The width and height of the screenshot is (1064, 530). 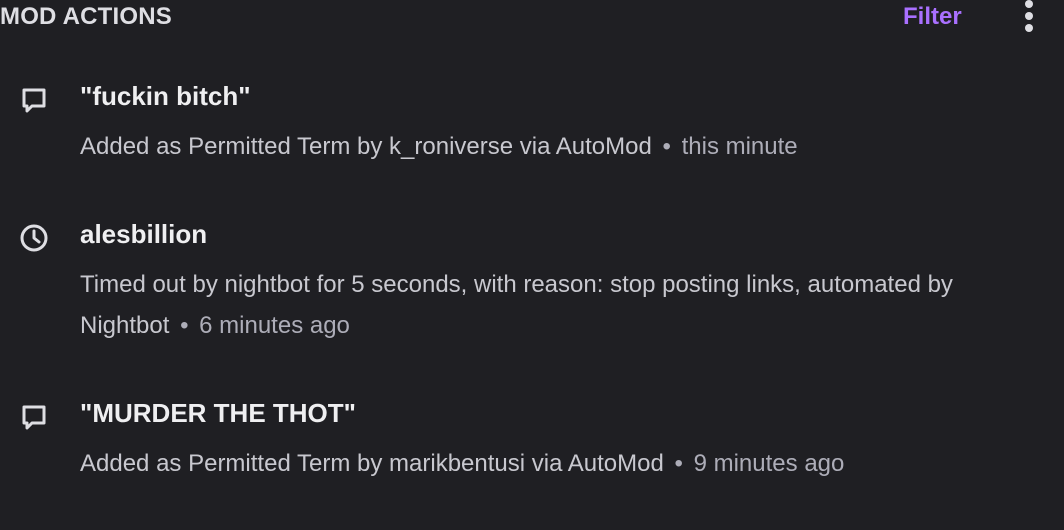 What do you see at coordinates (86, 16) in the screenshot?
I see `panel-title: MOD ACTIONS` at bounding box center [86, 16].